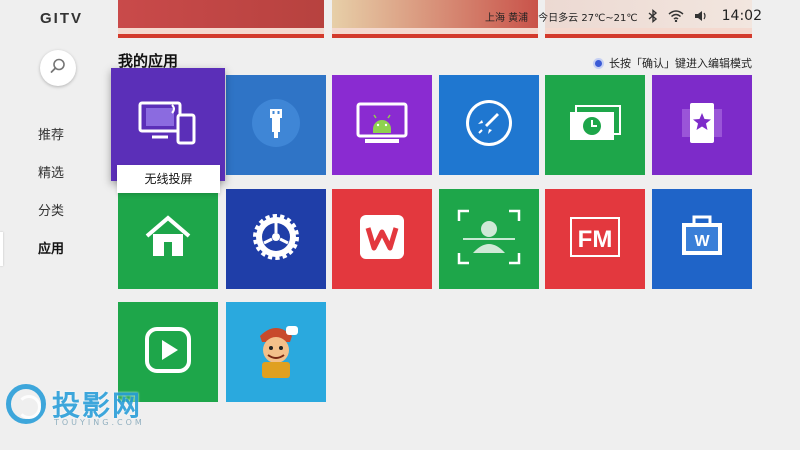 The width and height of the screenshot is (800, 450). I want to click on app-tile-android, so click(382, 125).